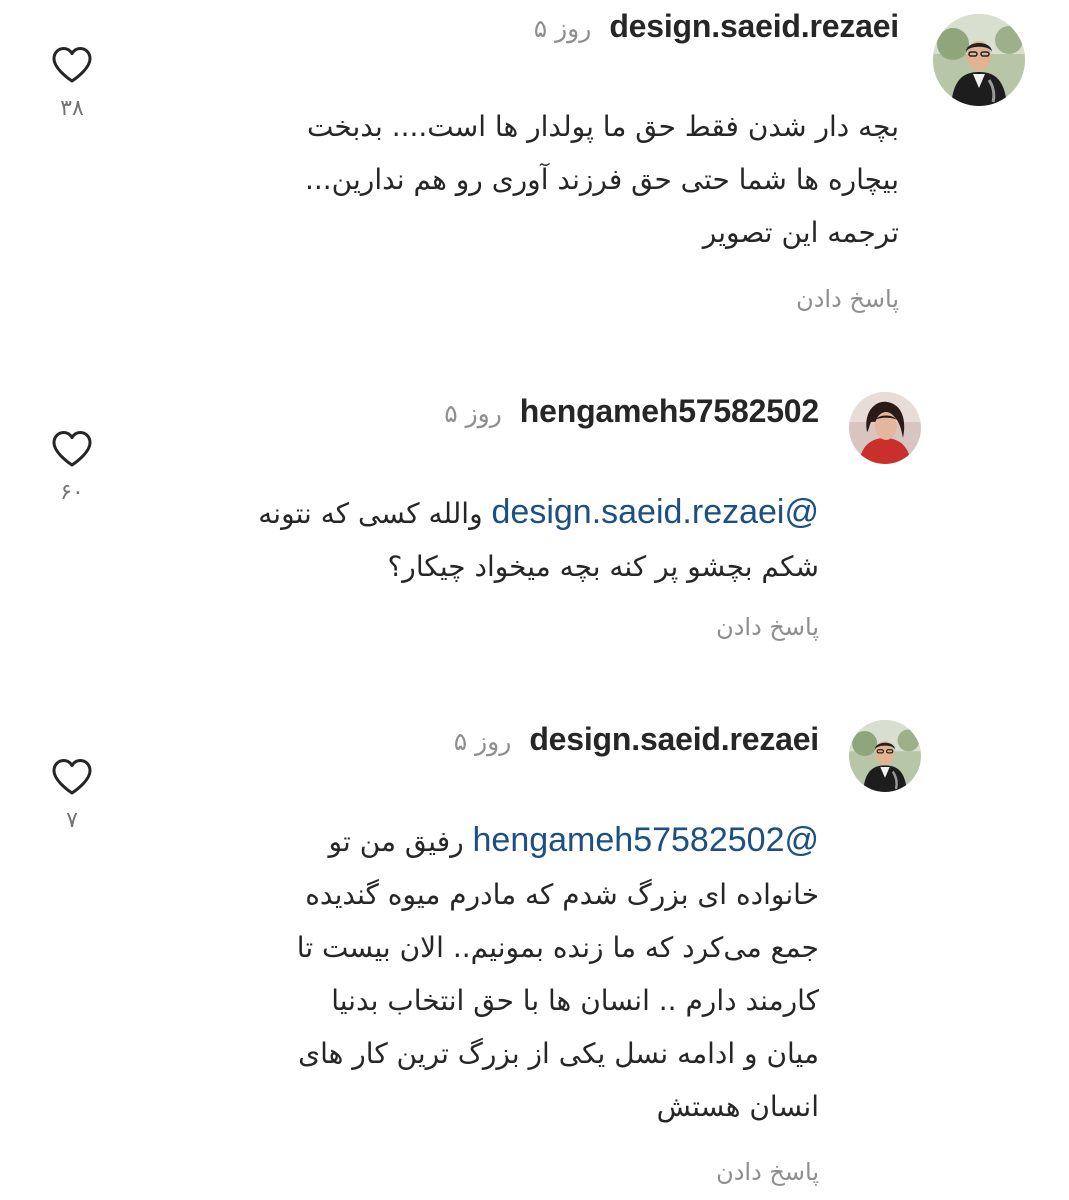 The height and width of the screenshot is (1200, 1069). I want to click on man-portrait-icon, so click(885, 756).